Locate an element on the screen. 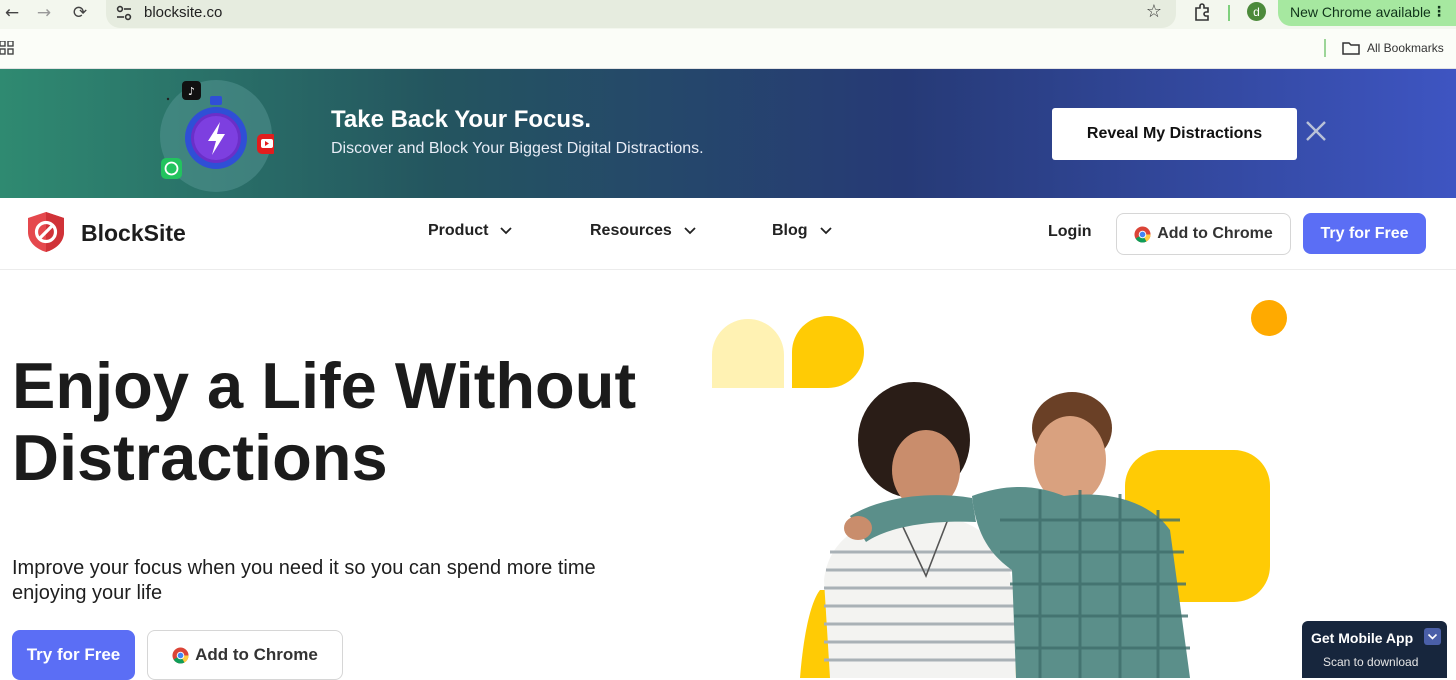  chrome-update-button: New Chrome available ⋮ is located at coordinates (1367, 13).